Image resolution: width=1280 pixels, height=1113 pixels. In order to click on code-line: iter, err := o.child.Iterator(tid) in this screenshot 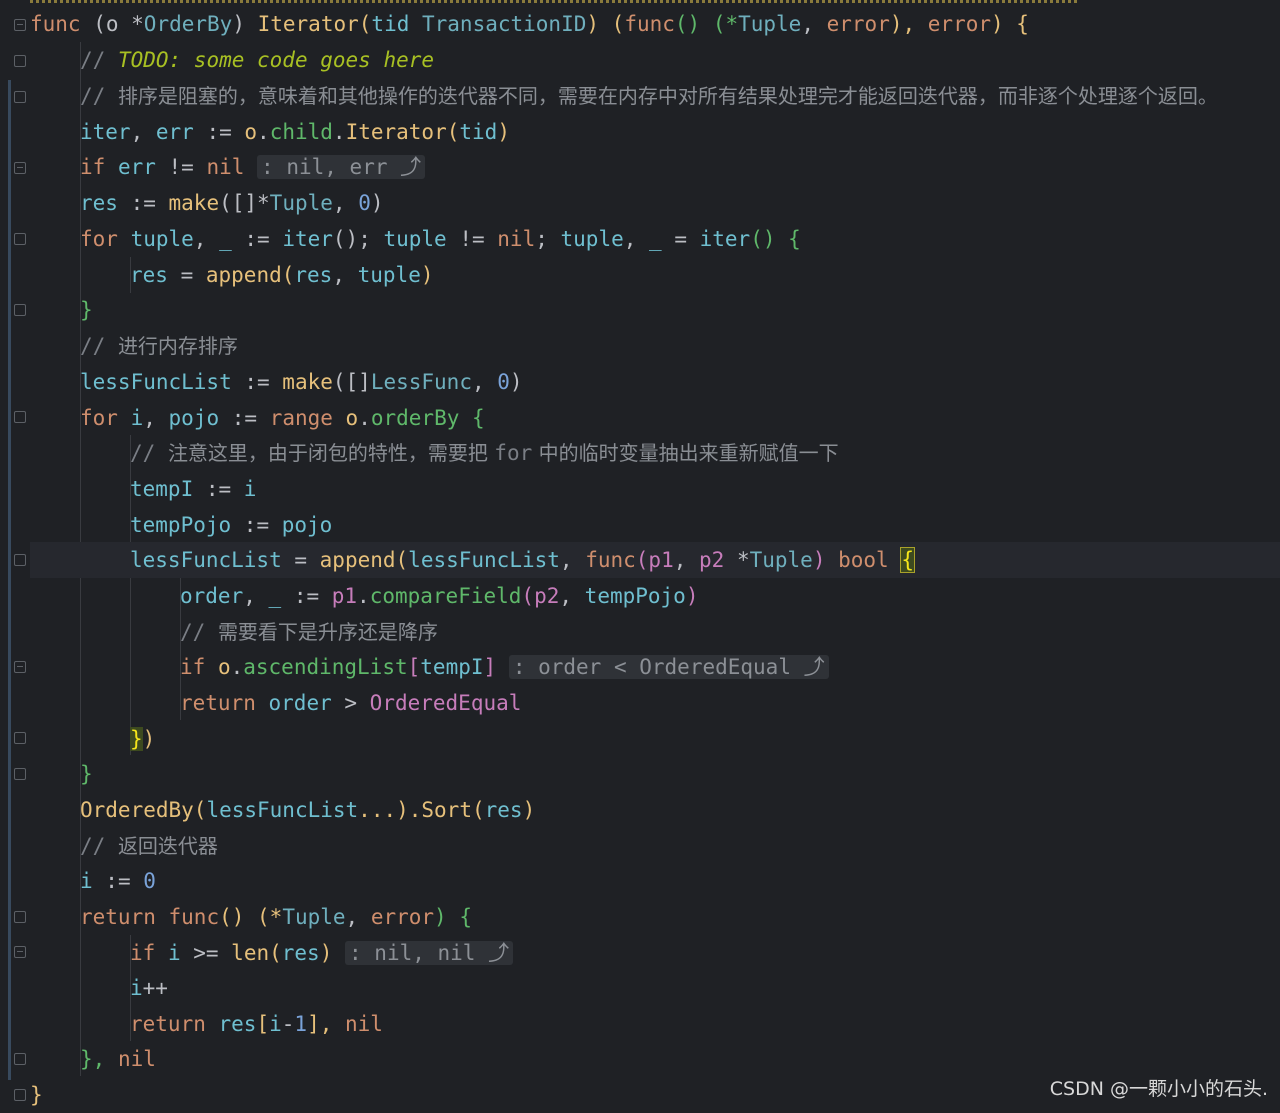, I will do `click(655, 132)`.